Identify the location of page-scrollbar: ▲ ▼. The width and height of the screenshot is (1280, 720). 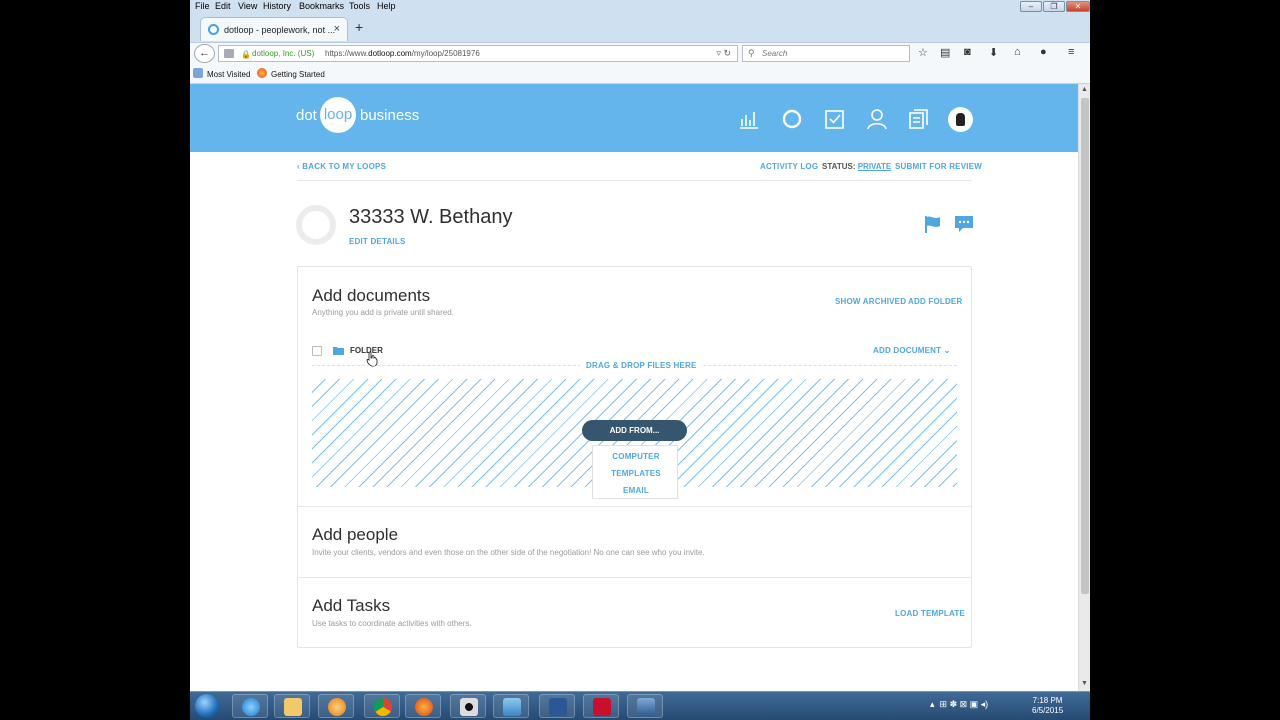
(1084, 387).